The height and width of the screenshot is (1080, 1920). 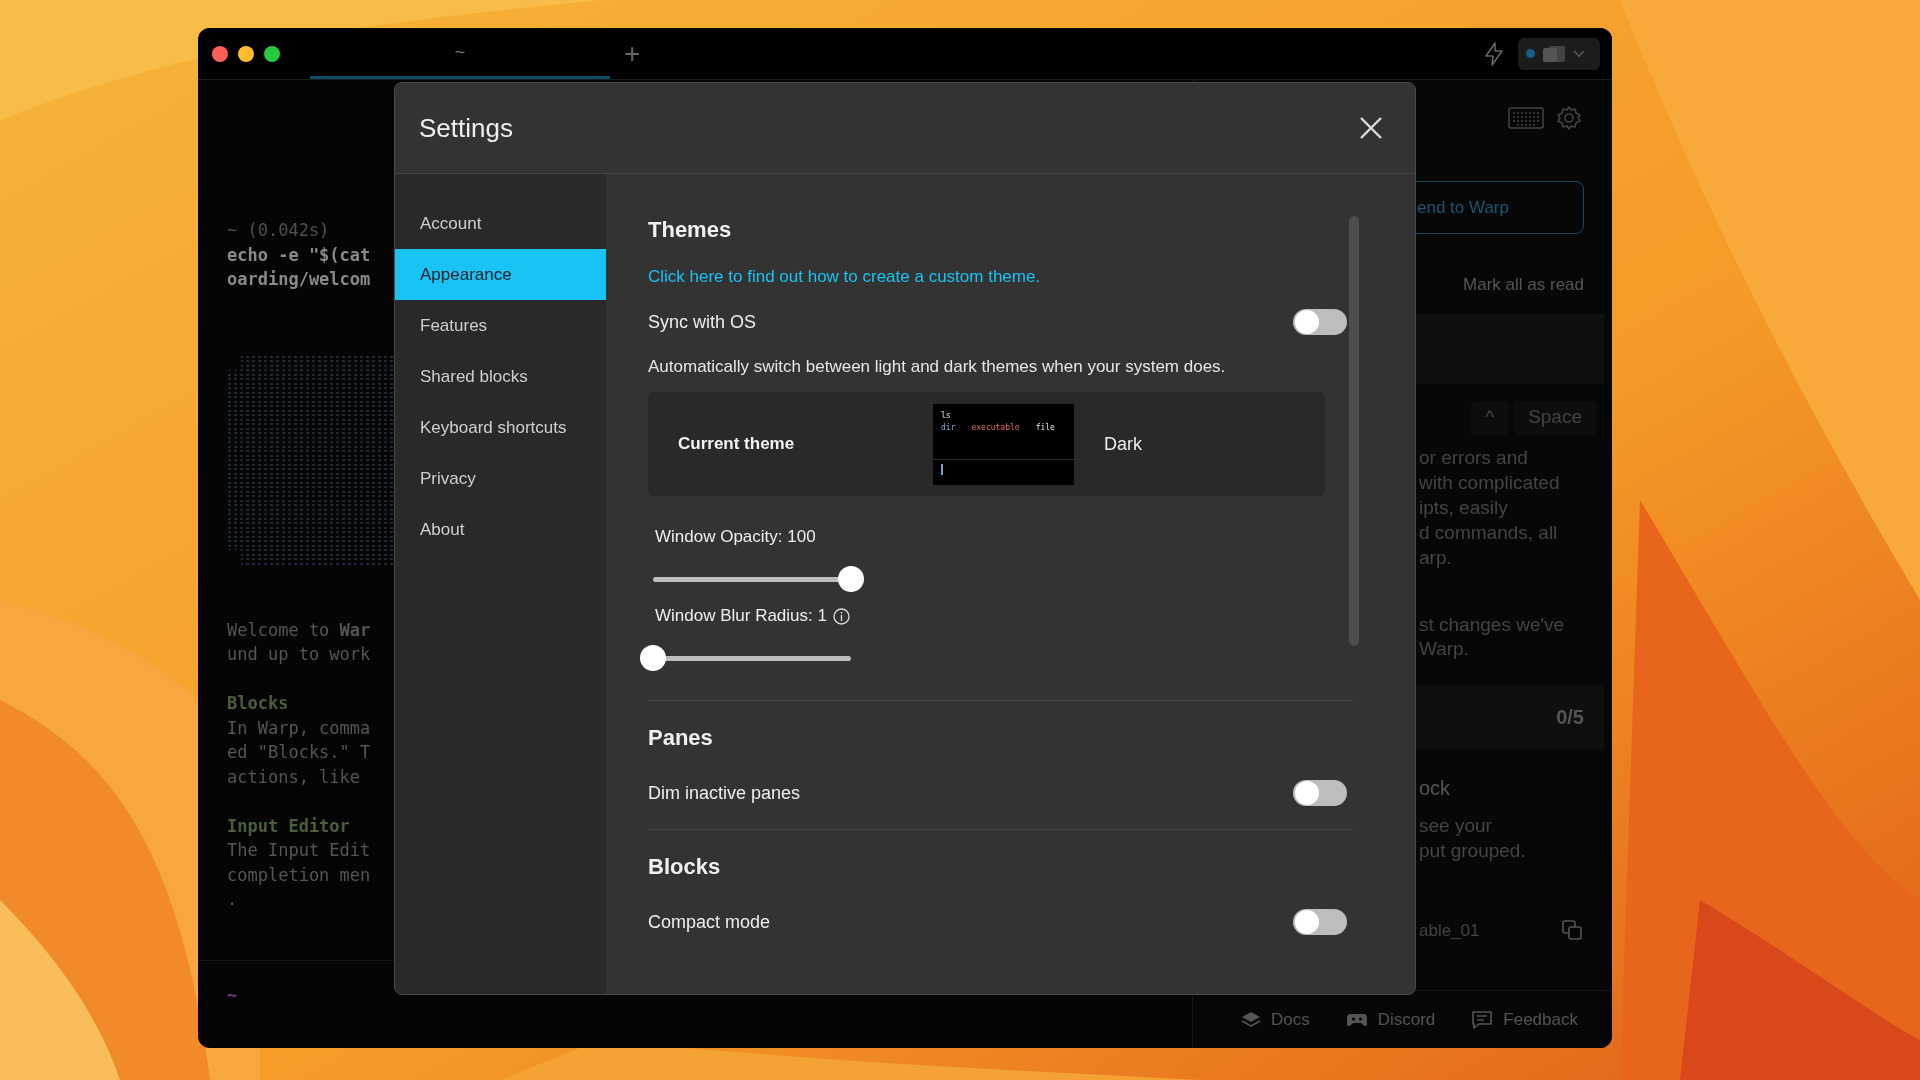 I want to click on output-line: The Input Edit, so click(x=299, y=850).